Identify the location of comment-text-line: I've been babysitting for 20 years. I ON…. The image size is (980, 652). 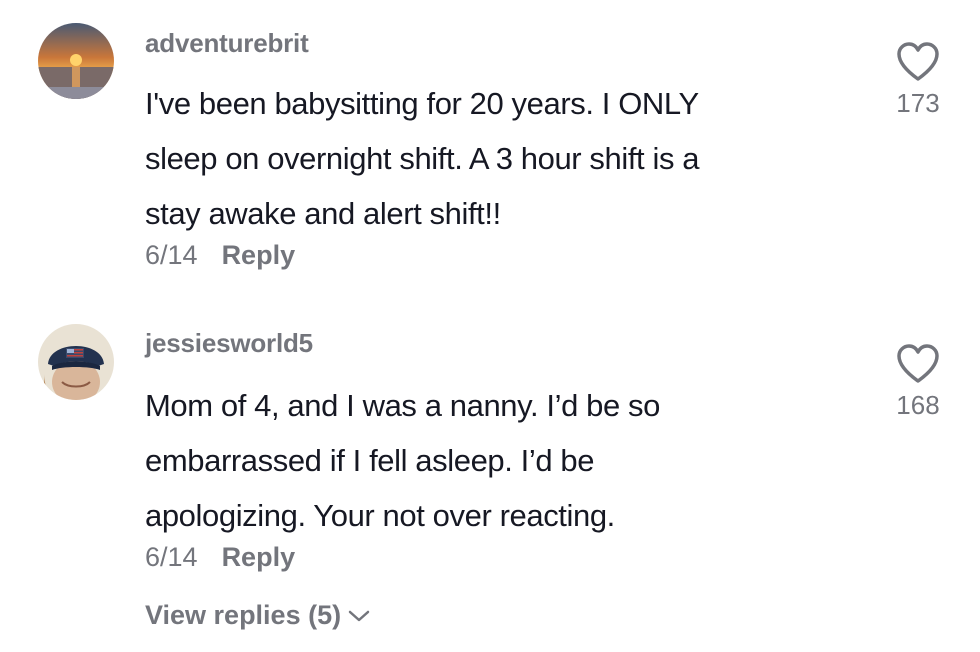
(422, 103).